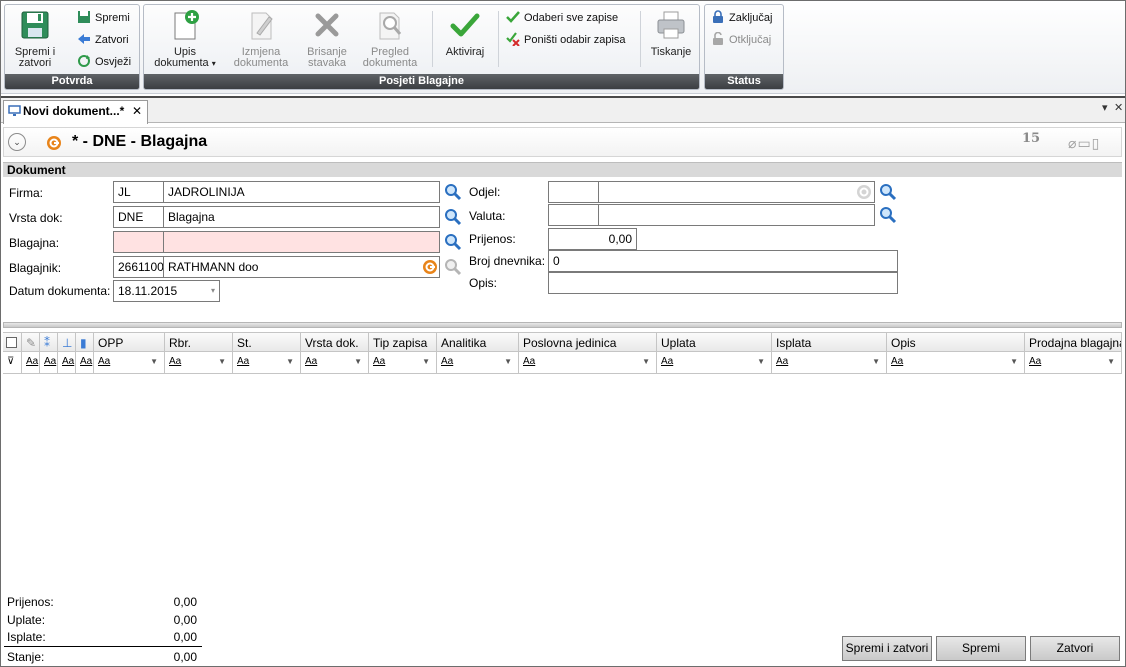 Image resolution: width=1126 pixels, height=667 pixels. Describe the element at coordinates (199, 342) in the screenshot. I see `column-header: Rbr.` at that location.